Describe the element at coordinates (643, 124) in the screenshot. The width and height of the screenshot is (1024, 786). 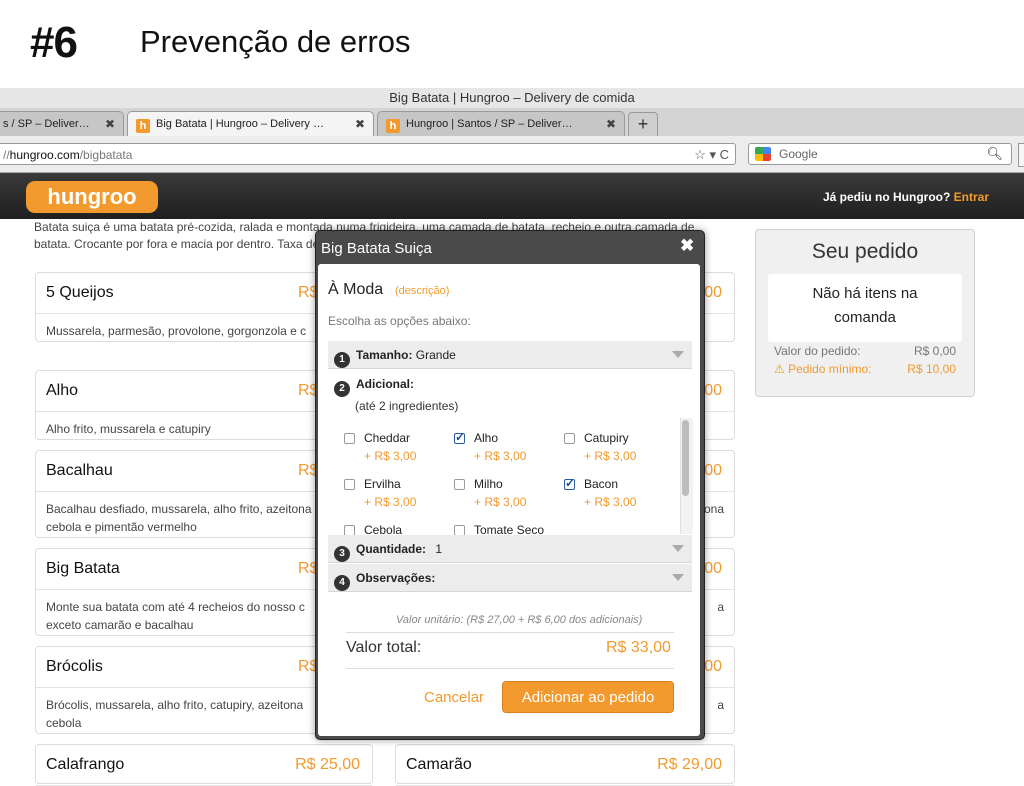
I see `new-tab-button: +` at that location.